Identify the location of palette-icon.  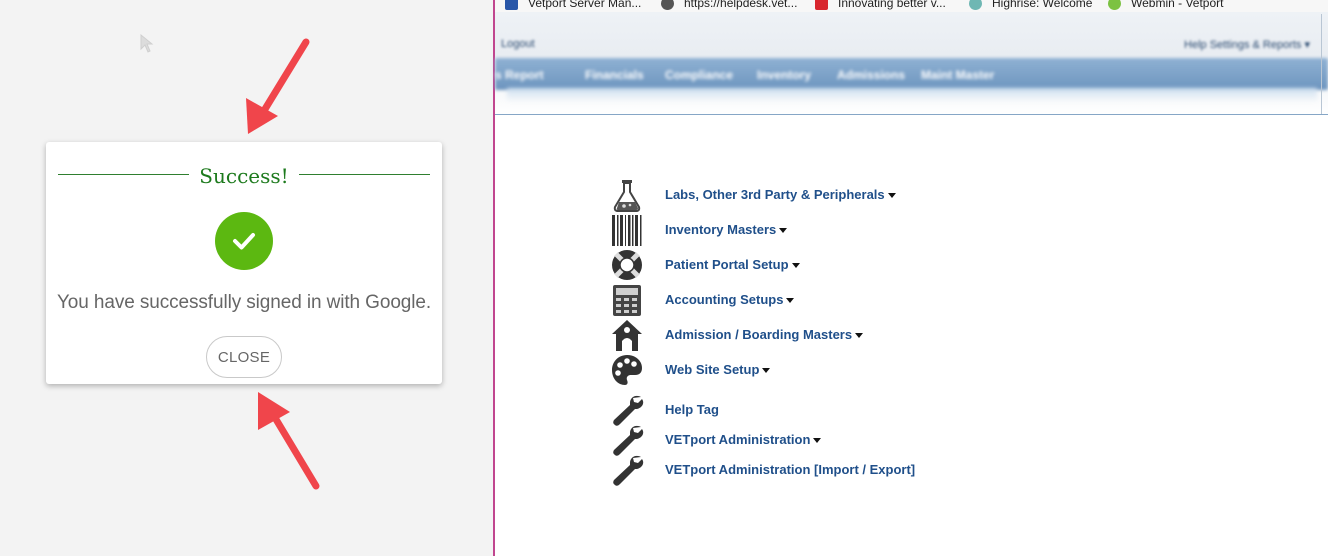
(627, 370).